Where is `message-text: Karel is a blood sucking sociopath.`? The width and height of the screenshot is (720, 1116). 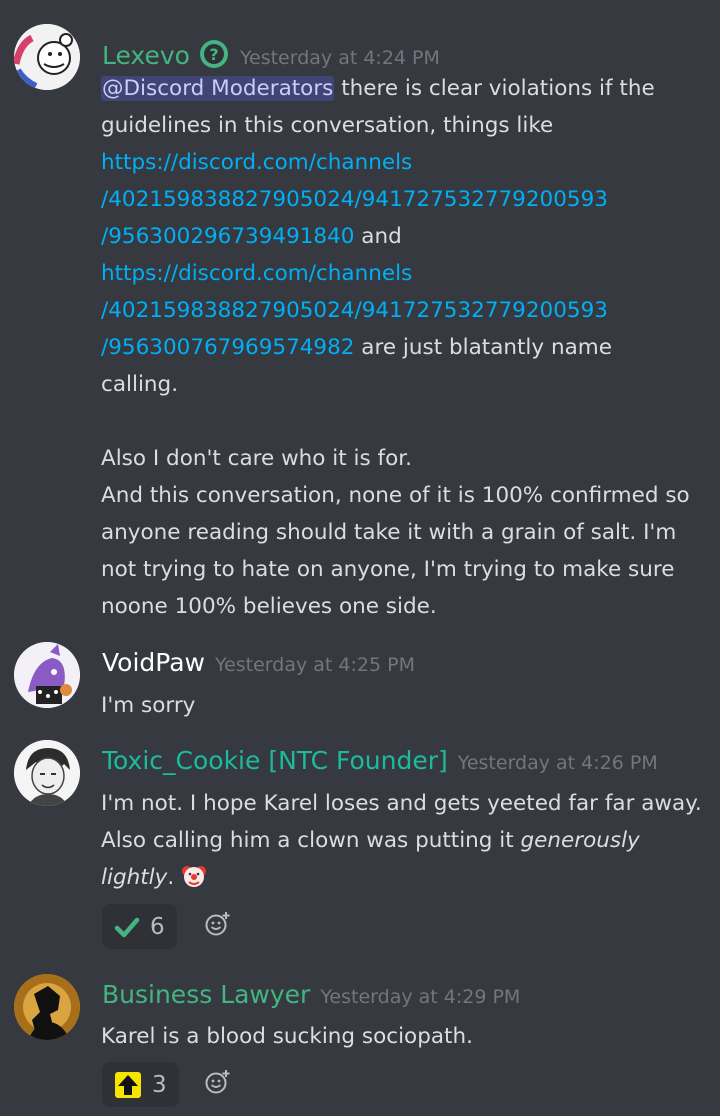
message-text: Karel is a blood sucking sociopath. is located at coordinates (287, 1036).